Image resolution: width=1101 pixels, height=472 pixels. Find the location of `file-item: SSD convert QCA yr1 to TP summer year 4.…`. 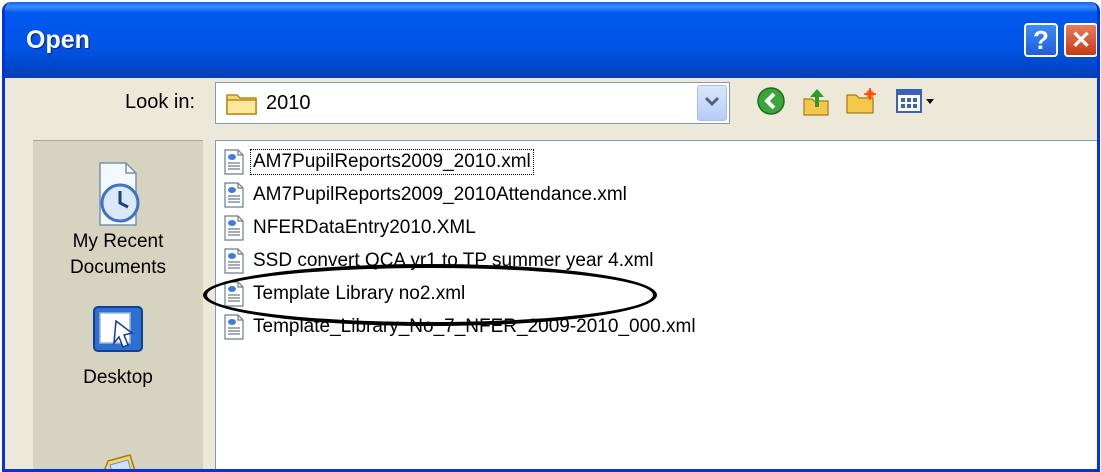

file-item: SSD convert QCA yr1 to TP summer year 4.… is located at coordinates (439, 261).